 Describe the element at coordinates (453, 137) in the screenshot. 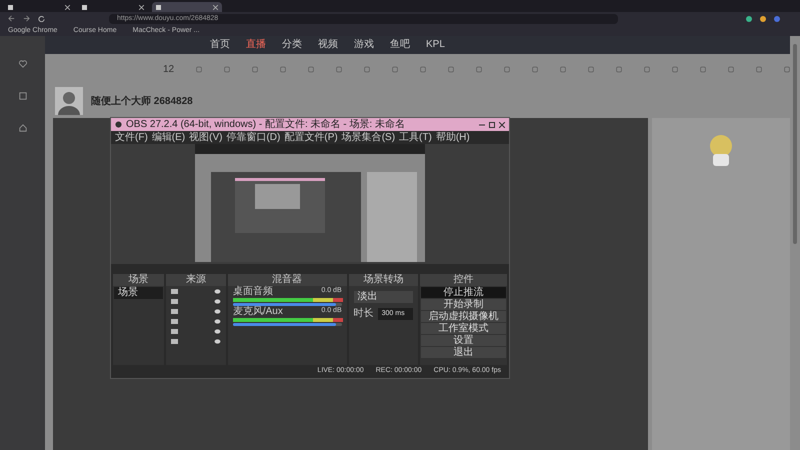

I see `menu-item: 帮助(H)` at that location.